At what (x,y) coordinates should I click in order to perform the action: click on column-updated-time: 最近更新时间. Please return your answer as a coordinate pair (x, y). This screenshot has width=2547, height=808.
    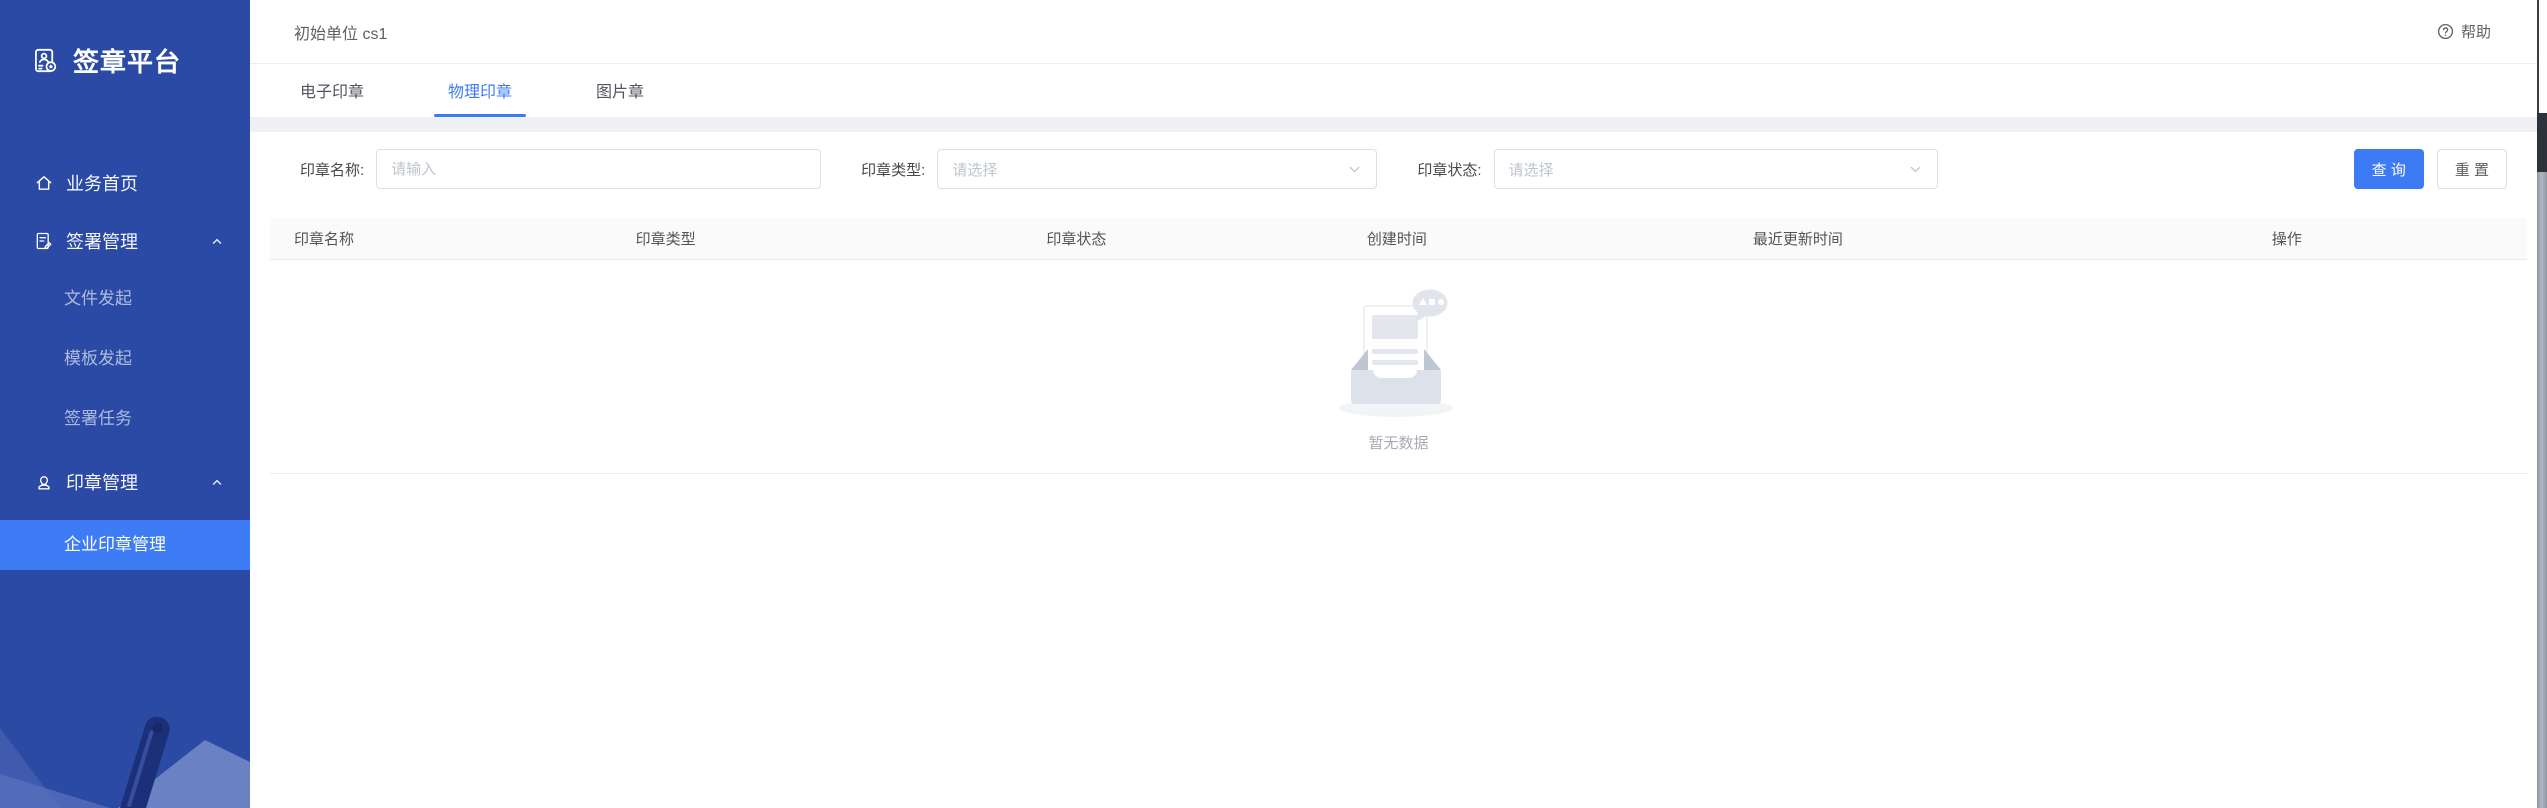
    Looking at the image, I should click on (1797, 239).